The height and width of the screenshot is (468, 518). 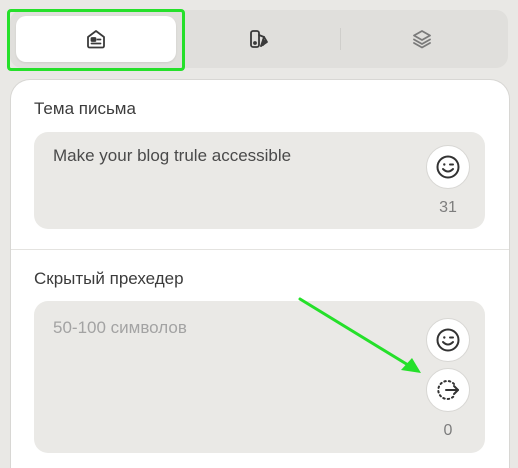 What do you see at coordinates (340, 39) in the screenshot?
I see `tab-divider` at bounding box center [340, 39].